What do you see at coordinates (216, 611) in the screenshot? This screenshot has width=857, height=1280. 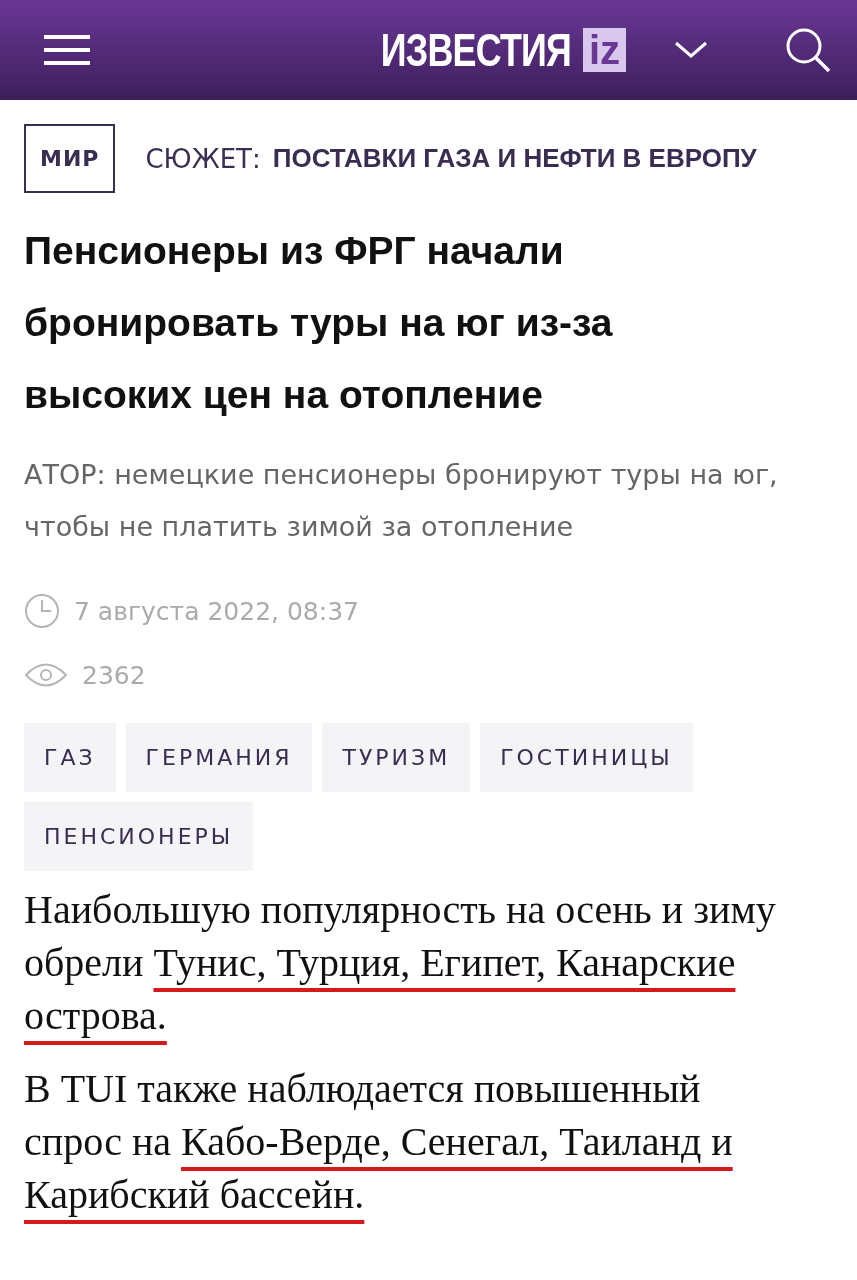 I see `publish-date: 7 августа 2022, 08:37` at bounding box center [216, 611].